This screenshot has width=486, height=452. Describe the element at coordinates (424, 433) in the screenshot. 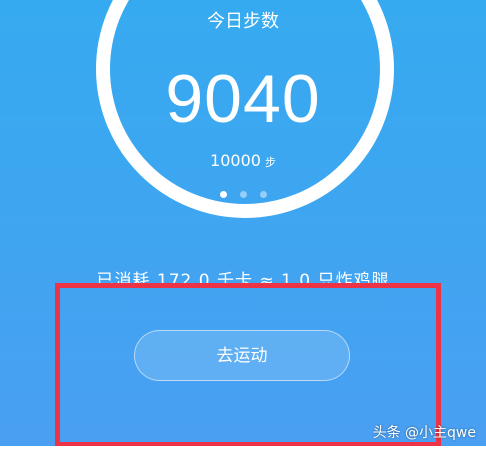

I see `watermark: 头条 @小主qwe` at that location.